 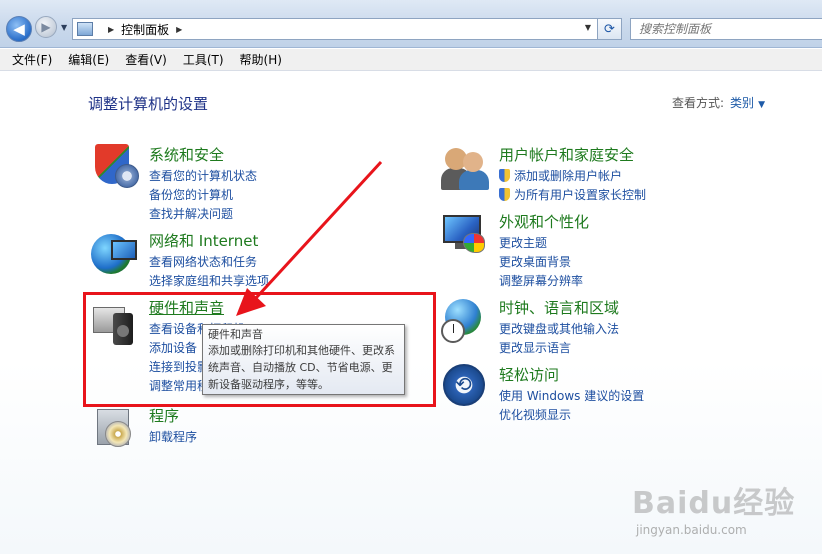 I want to click on category-title-network: 网络和 Internet, so click(x=203, y=240).